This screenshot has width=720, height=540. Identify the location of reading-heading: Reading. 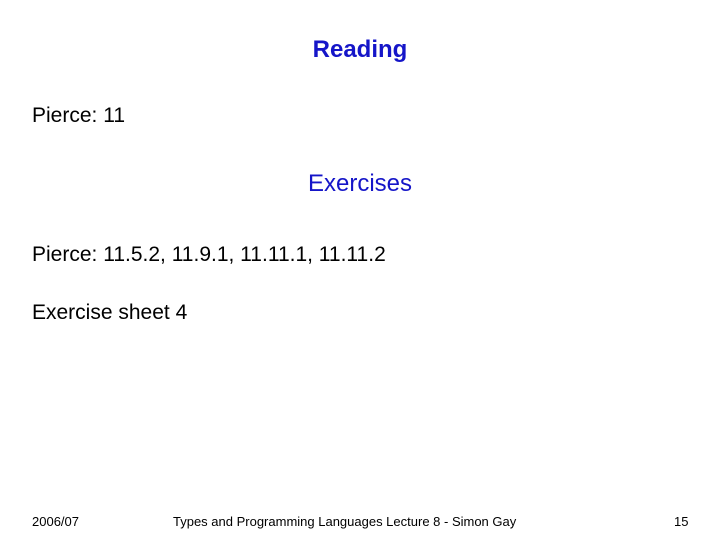
(360, 49).